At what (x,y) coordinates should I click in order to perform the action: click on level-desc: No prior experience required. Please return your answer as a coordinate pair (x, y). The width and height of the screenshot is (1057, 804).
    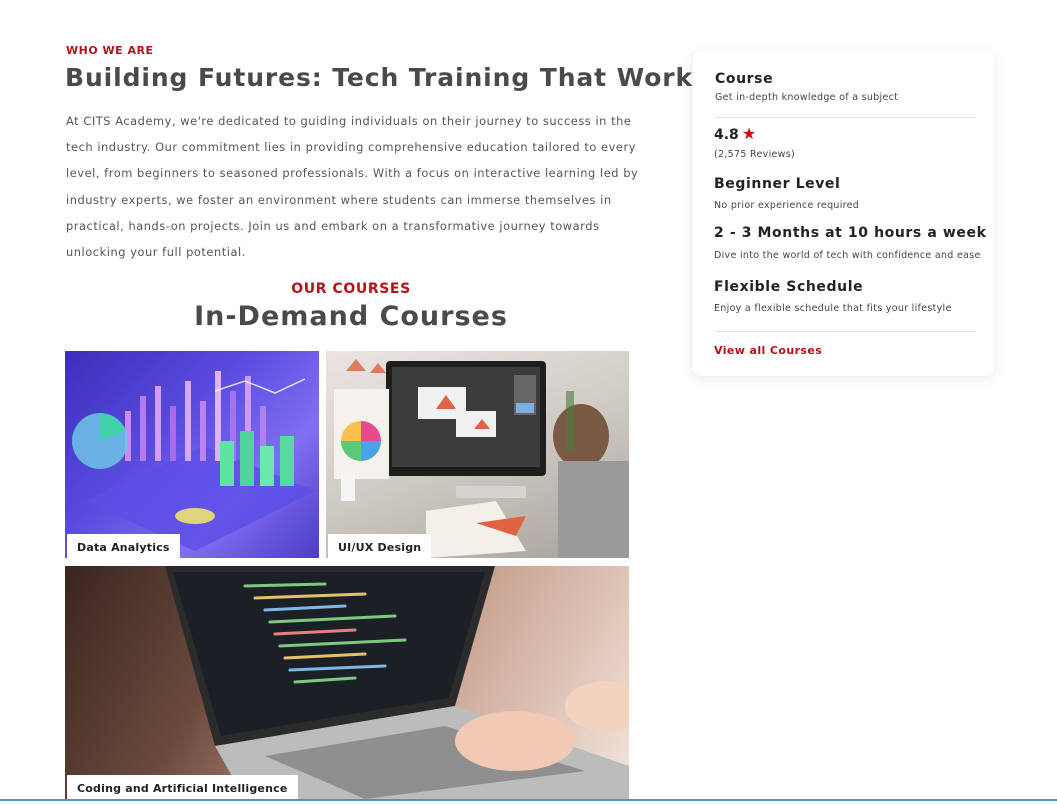
    Looking at the image, I should click on (787, 205).